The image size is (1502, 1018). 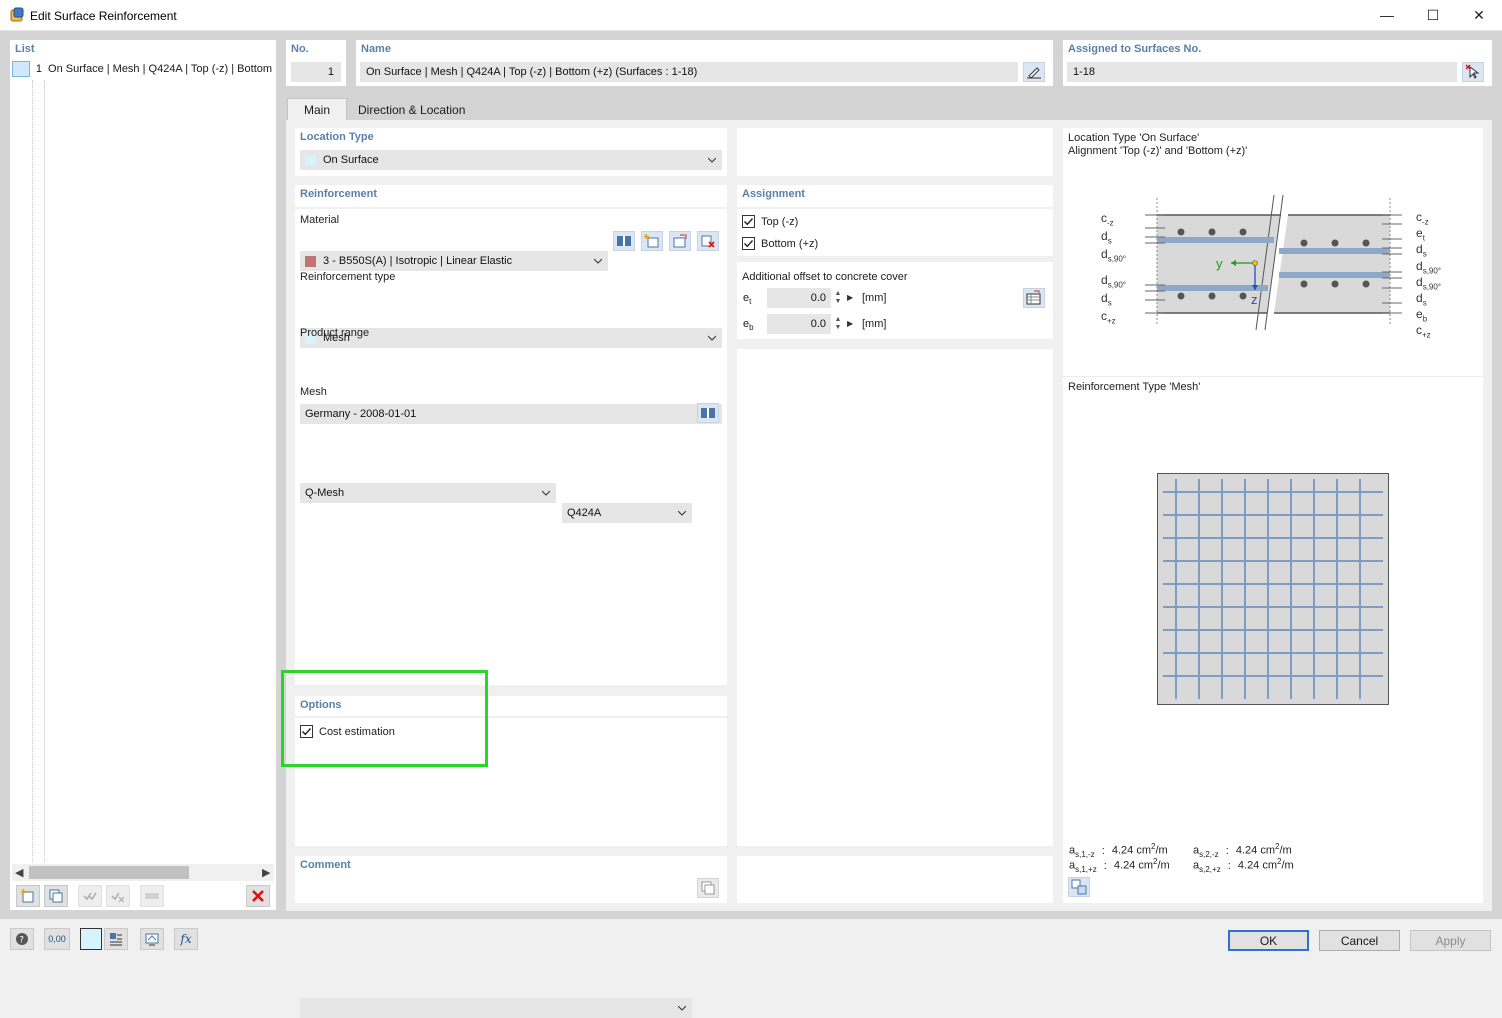 I want to click on offset-et-symbol: et, so click(x=747, y=299).